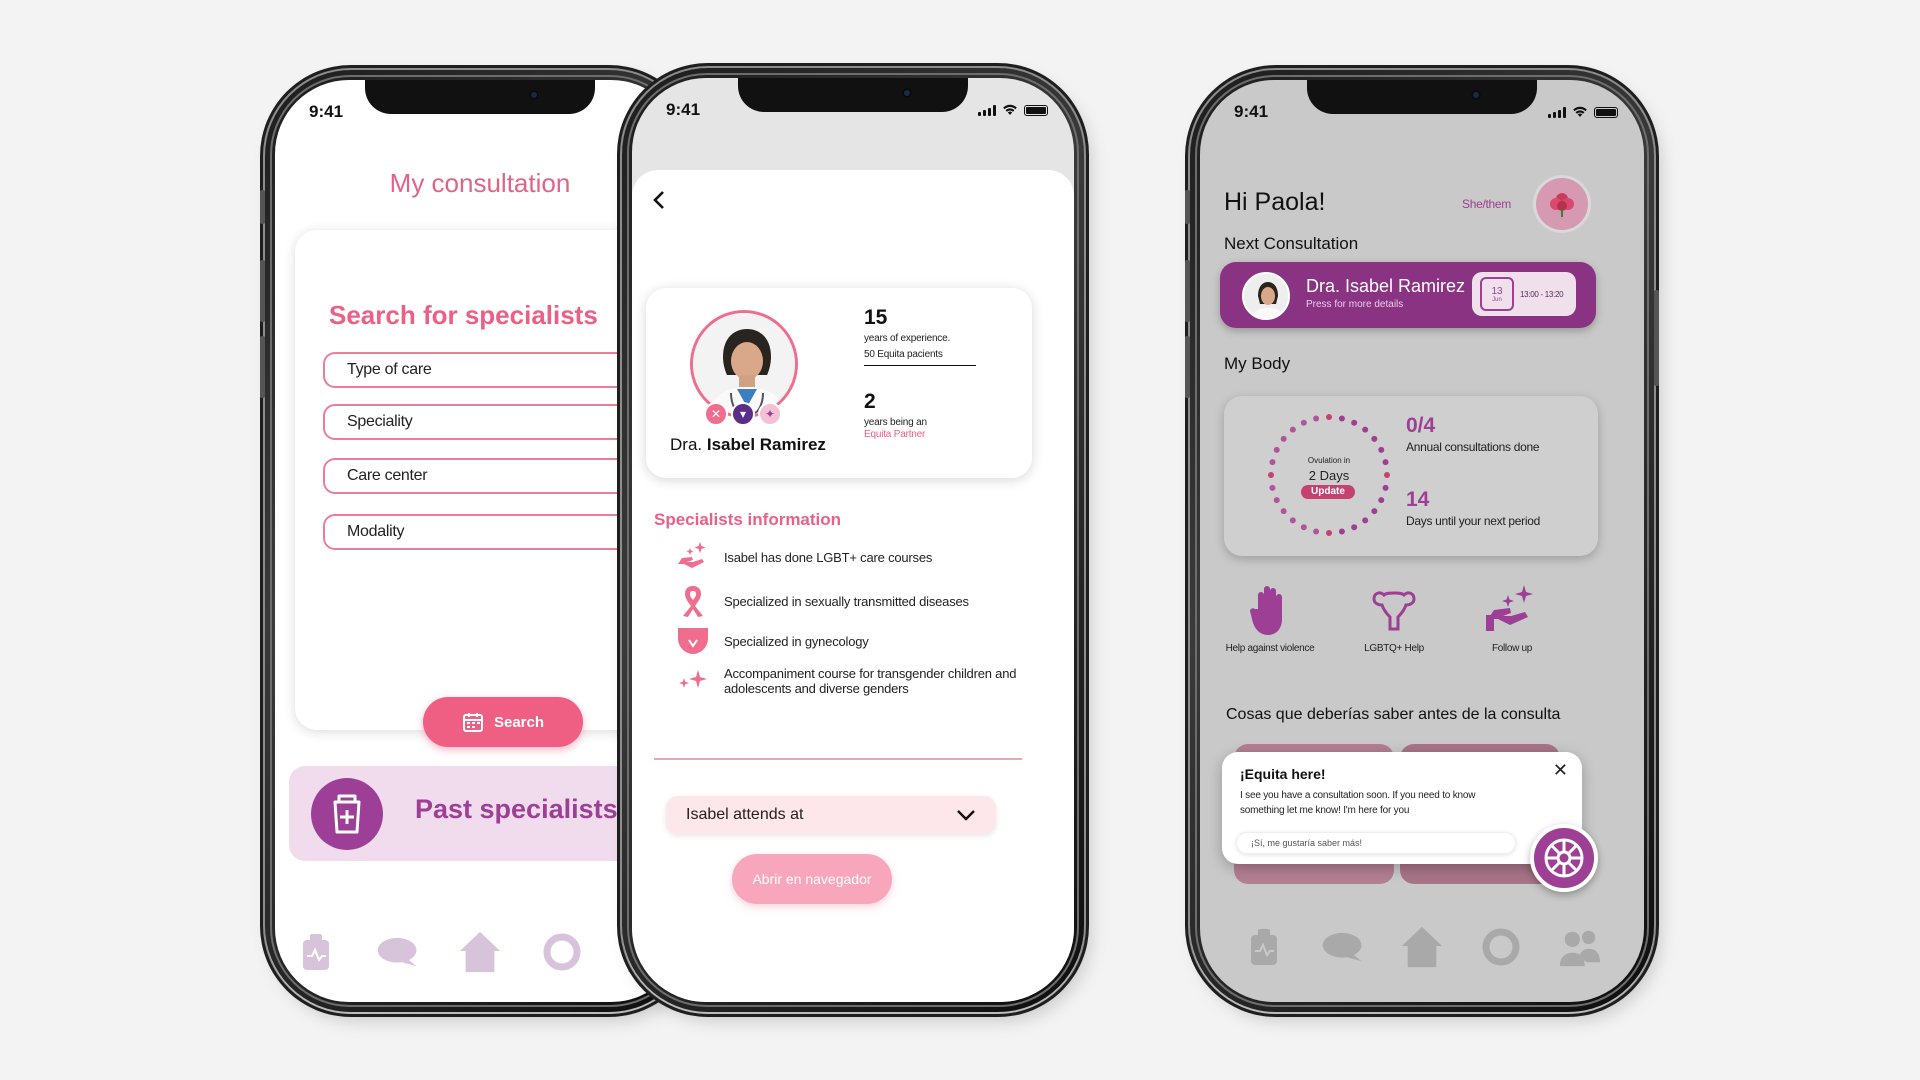 The width and height of the screenshot is (1920, 1080). I want to click on next-doctor-name: Dra. Isabel Ramirez, so click(1386, 286).